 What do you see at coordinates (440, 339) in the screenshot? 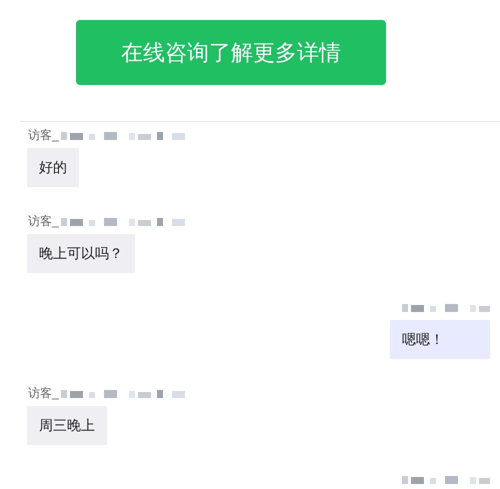
I see `chat-bubble: 嗯嗯！` at bounding box center [440, 339].